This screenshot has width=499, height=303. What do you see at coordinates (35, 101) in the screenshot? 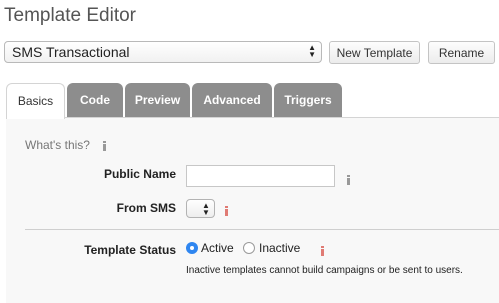
I see `tab-basics: Basics` at bounding box center [35, 101].